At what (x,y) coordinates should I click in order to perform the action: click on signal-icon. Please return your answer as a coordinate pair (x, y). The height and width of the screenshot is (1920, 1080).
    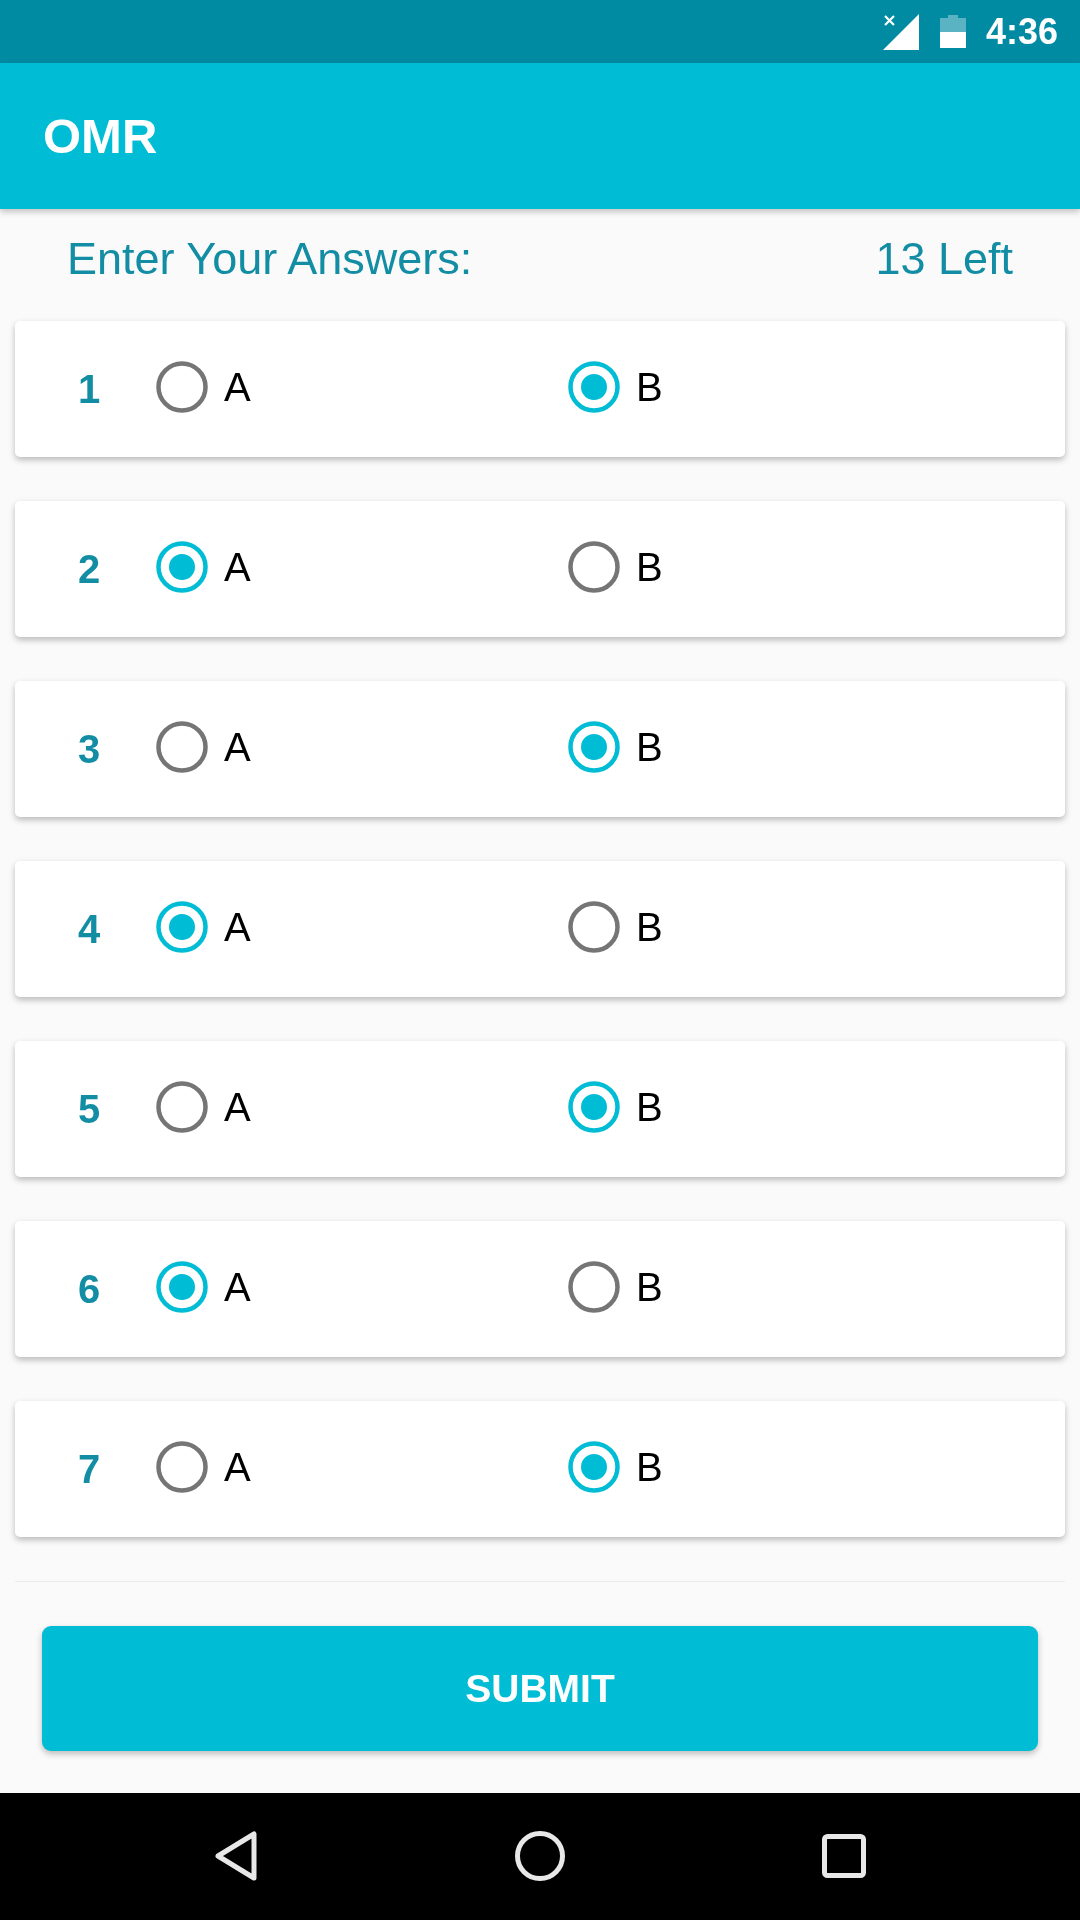
    Looking at the image, I should click on (900, 31).